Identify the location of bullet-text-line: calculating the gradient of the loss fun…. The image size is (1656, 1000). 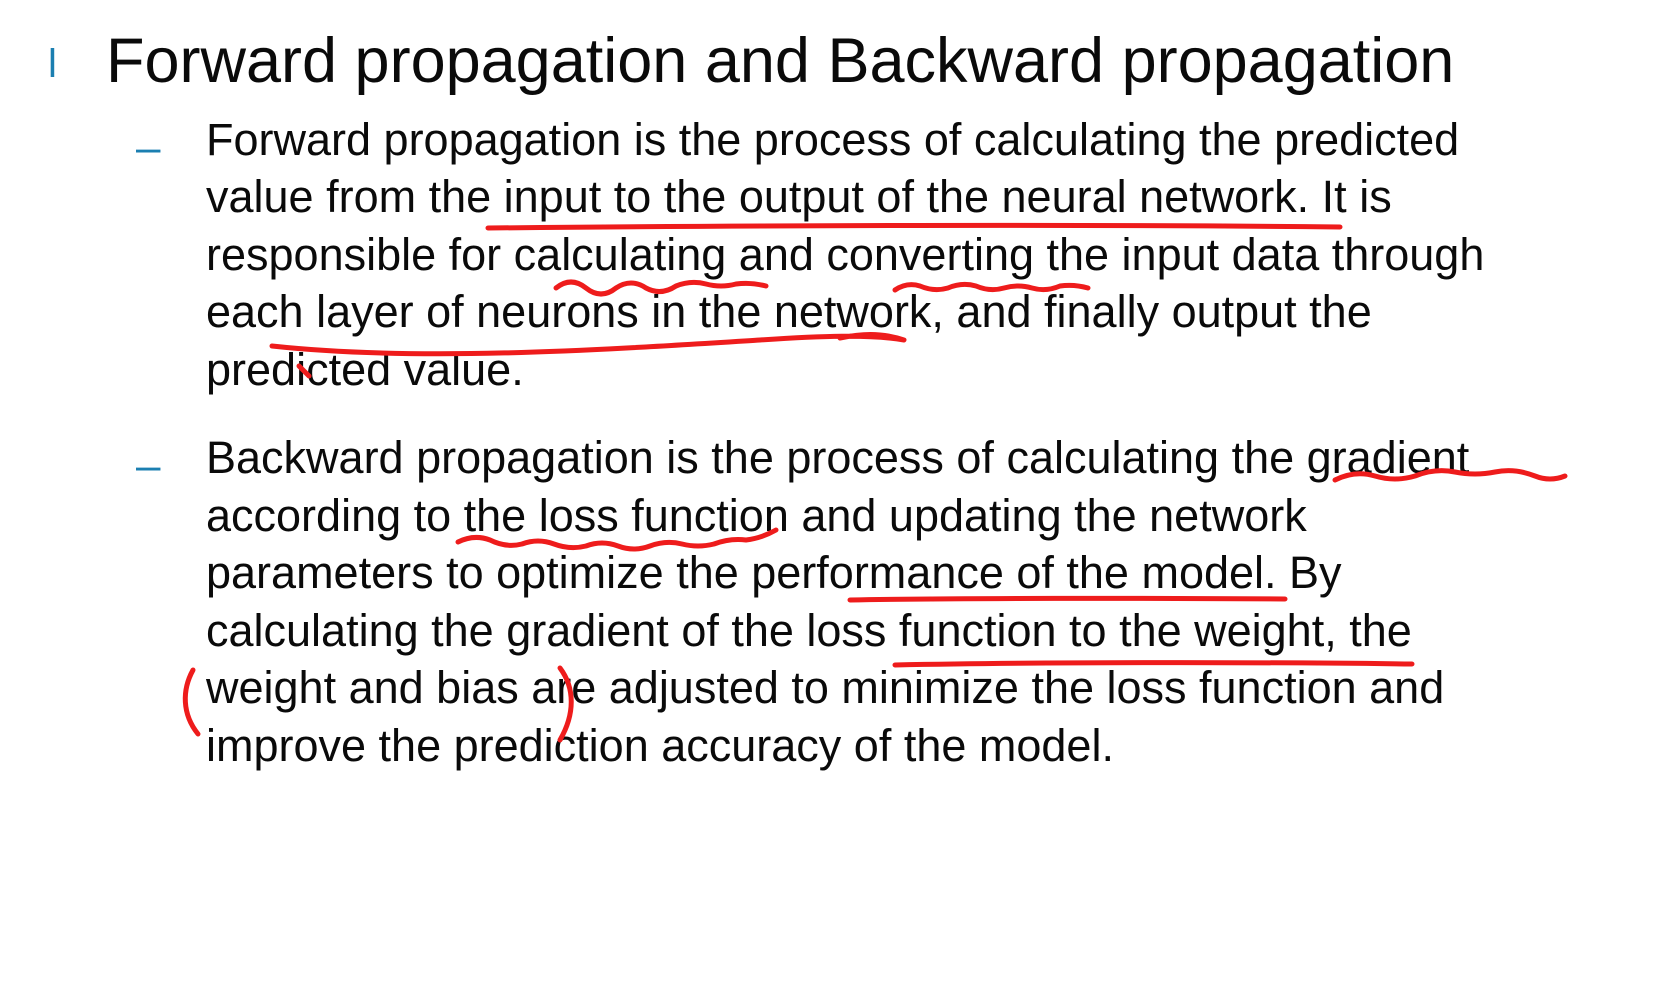
(809, 630).